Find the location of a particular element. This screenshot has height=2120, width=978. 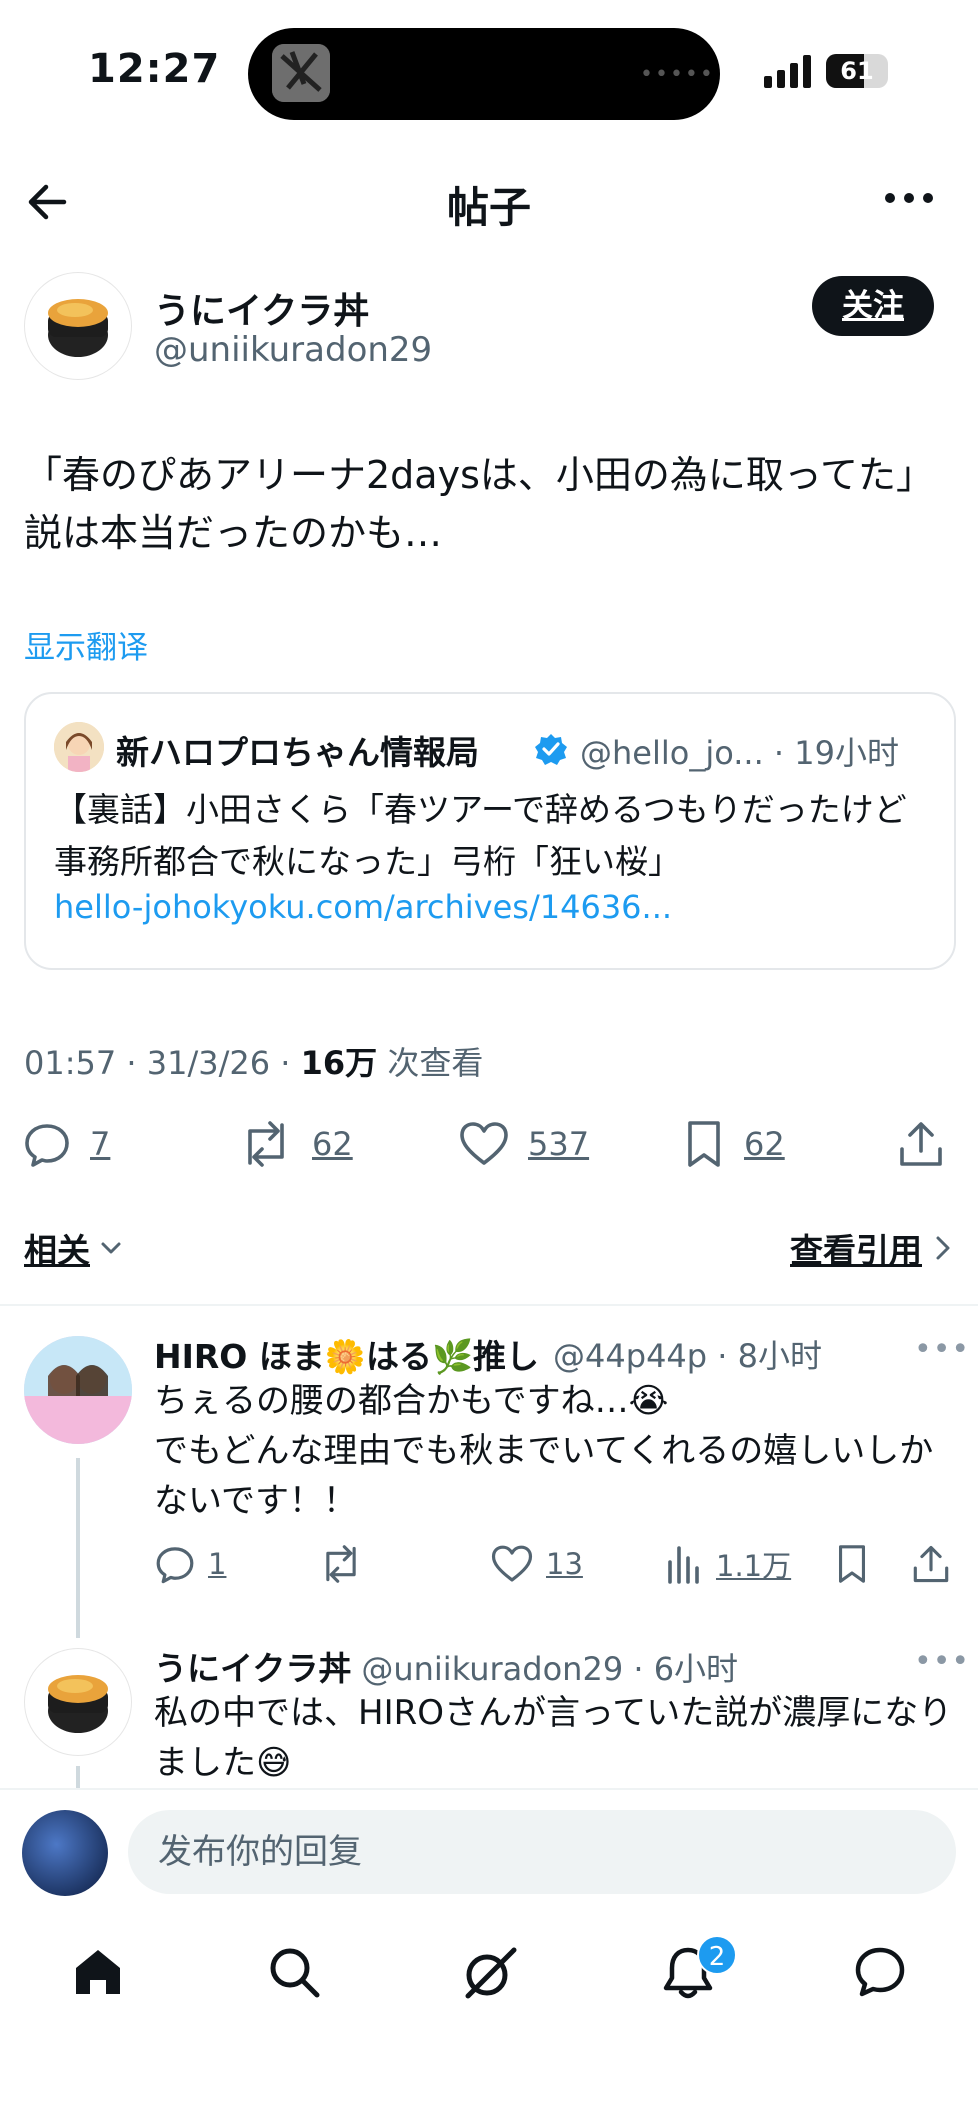

home-icon is located at coordinates (98, 1972).